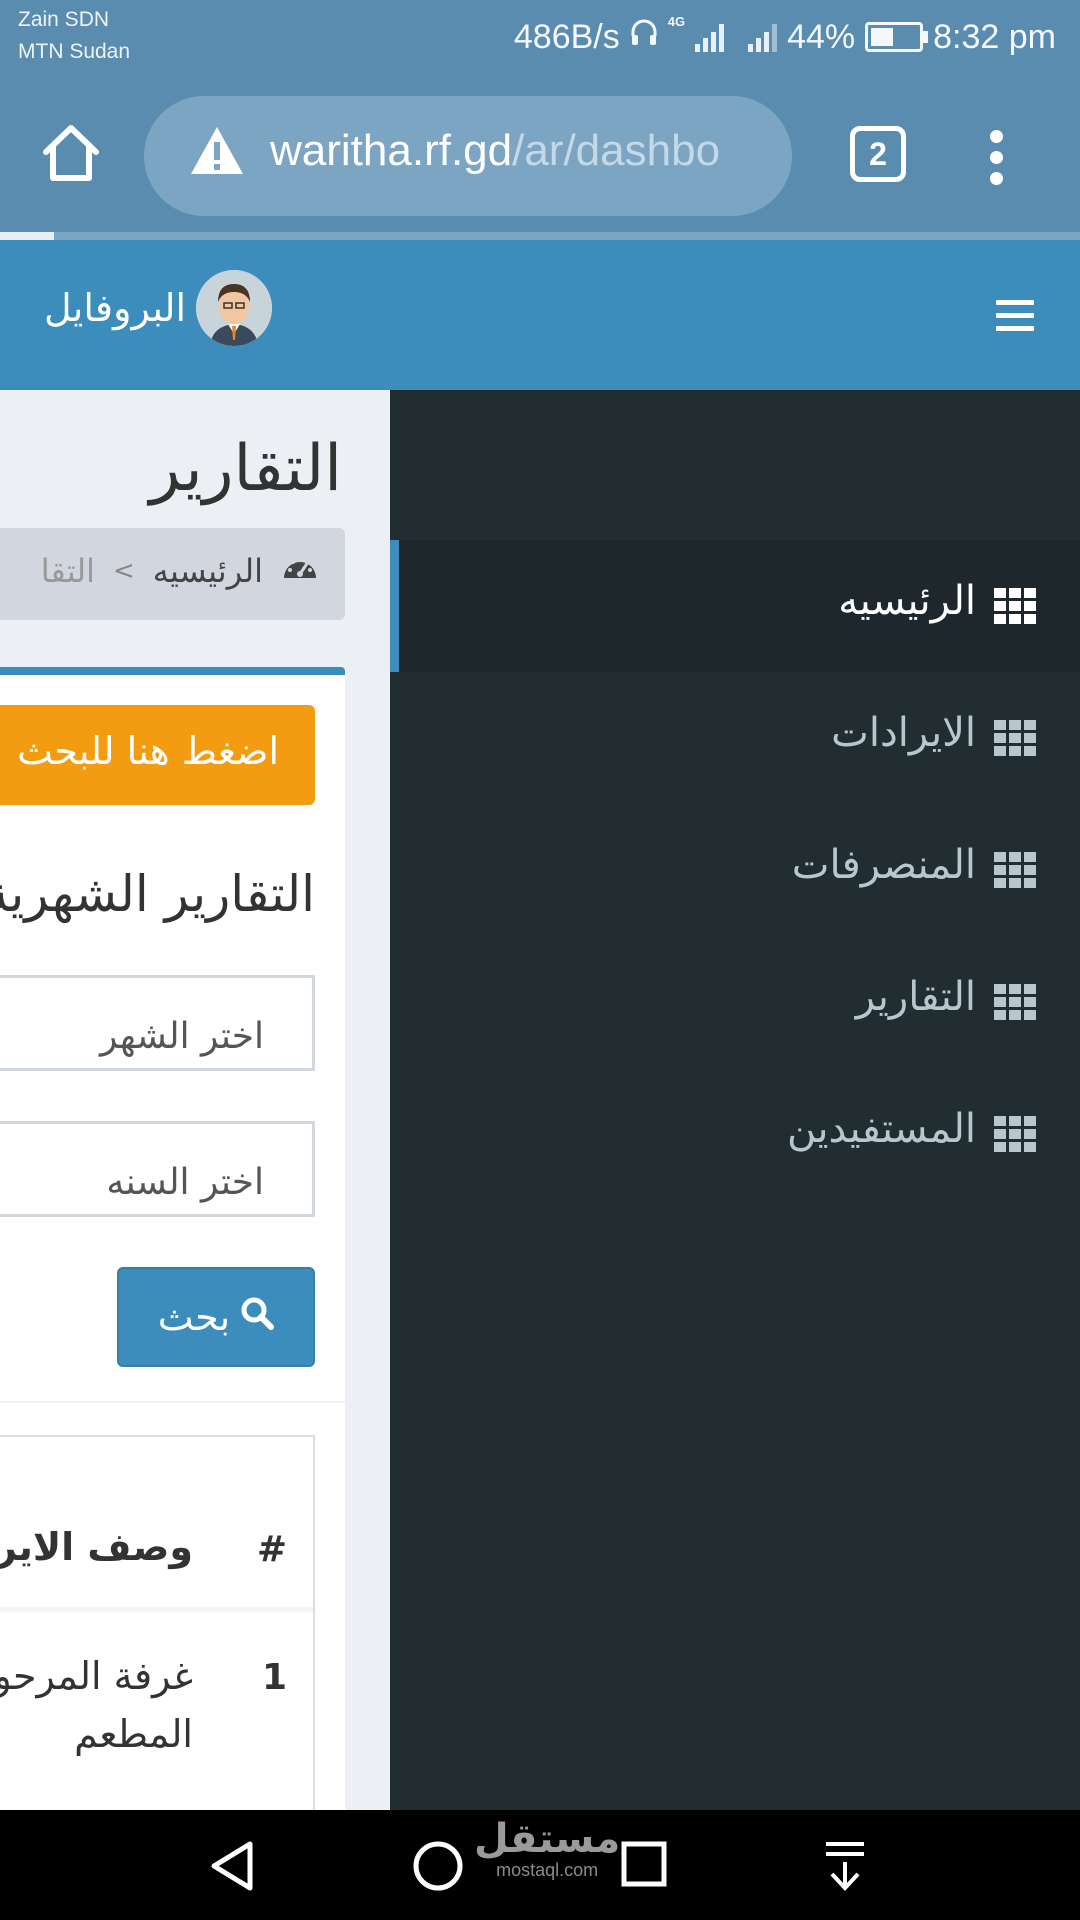 Image resolution: width=1080 pixels, height=1920 pixels. I want to click on sidebar-item-label: الايرادات, so click(903, 733).